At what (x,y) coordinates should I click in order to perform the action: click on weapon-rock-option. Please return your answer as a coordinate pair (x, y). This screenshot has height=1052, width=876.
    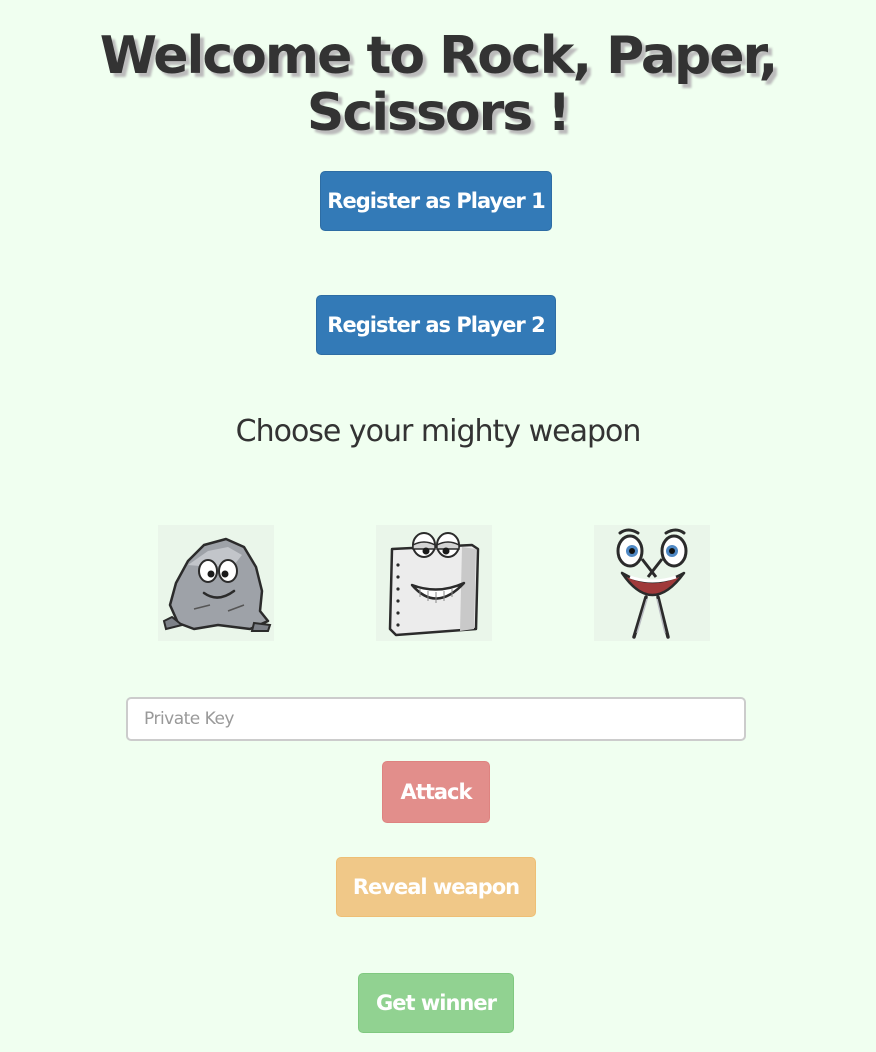
    Looking at the image, I should click on (216, 583).